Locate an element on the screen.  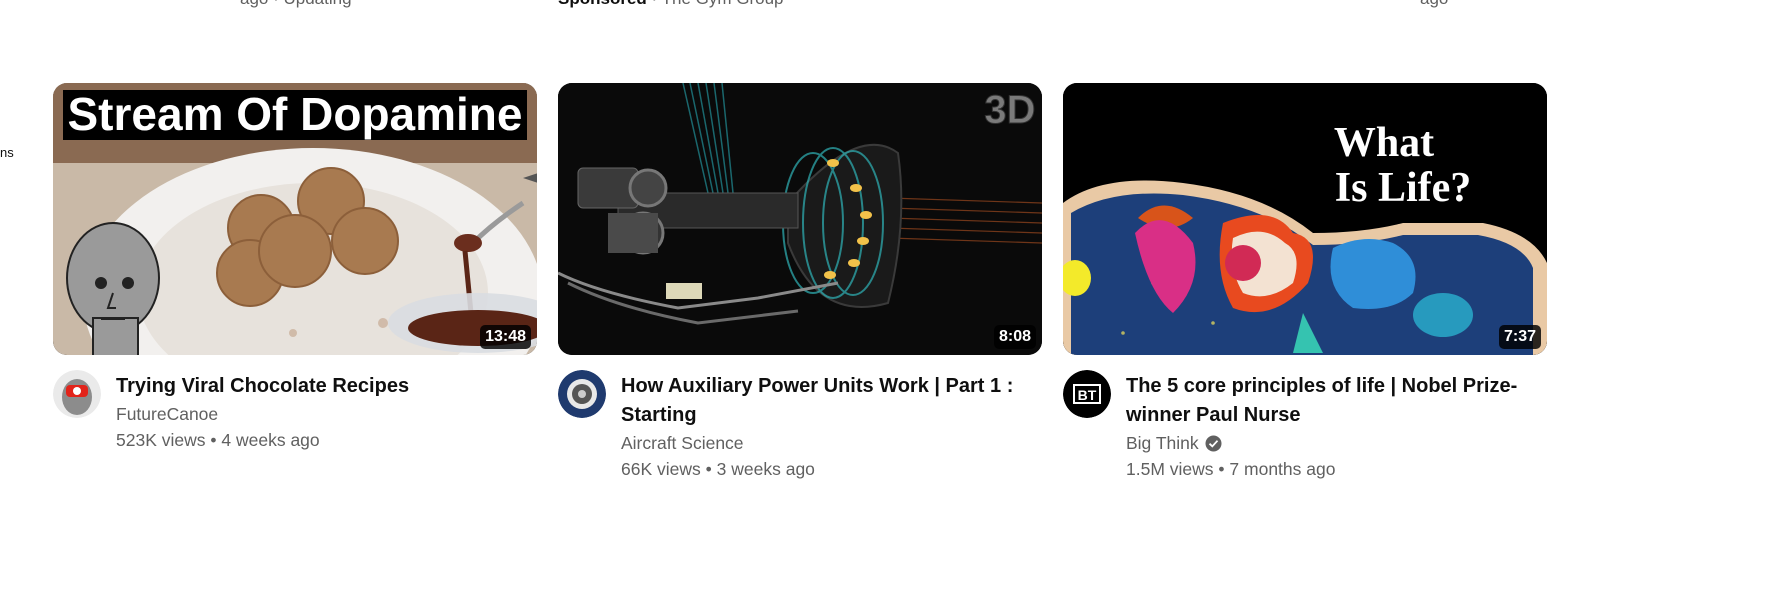
advertiser-name: The Gym Group is located at coordinates (723, 4).